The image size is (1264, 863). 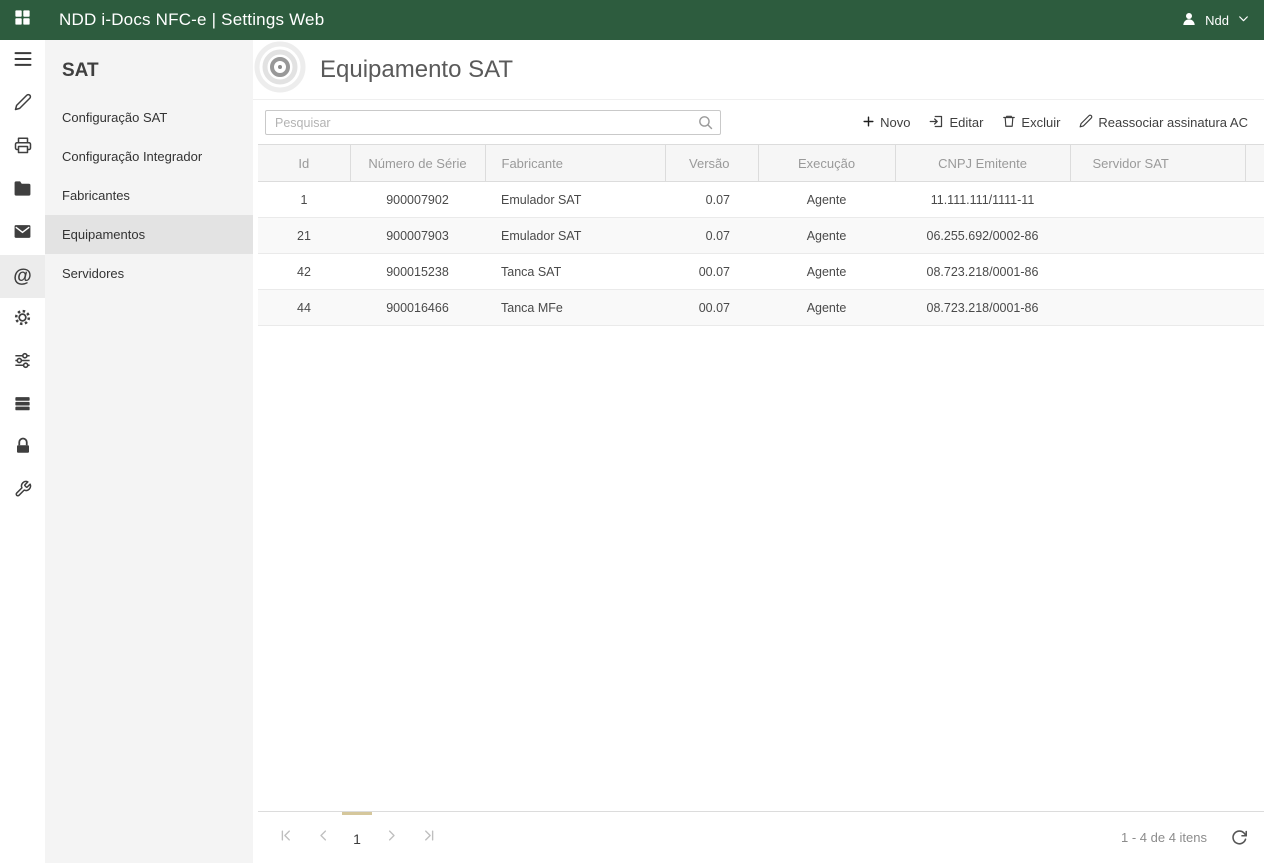 What do you see at coordinates (1157, 163) in the screenshot?
I see `column-header-servidor-sat: Servidor SAT` at bounding box center [1157, 163].